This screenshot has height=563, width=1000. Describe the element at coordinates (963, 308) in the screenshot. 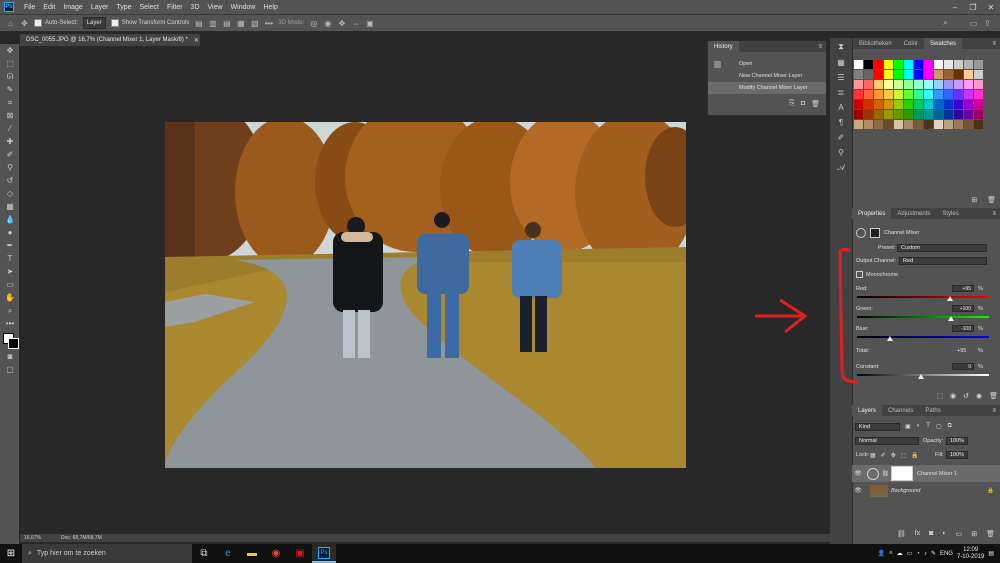

I see `green-value-input: +100` at that location.